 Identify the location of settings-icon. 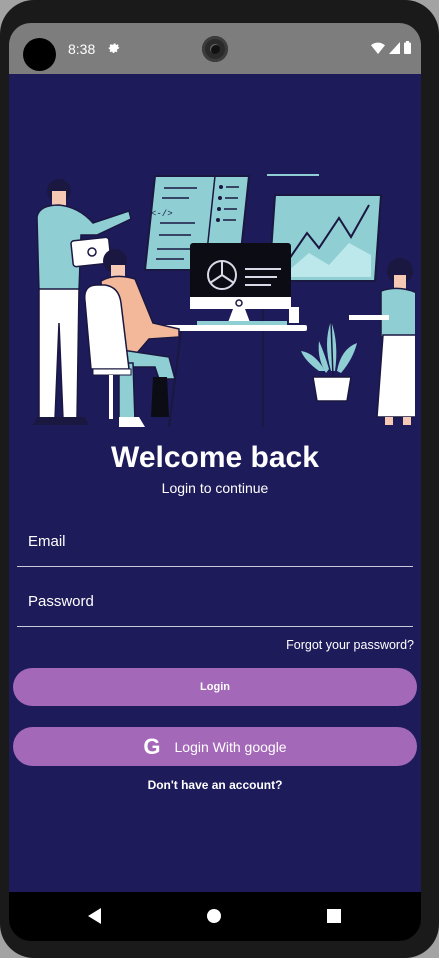
(114, 48).